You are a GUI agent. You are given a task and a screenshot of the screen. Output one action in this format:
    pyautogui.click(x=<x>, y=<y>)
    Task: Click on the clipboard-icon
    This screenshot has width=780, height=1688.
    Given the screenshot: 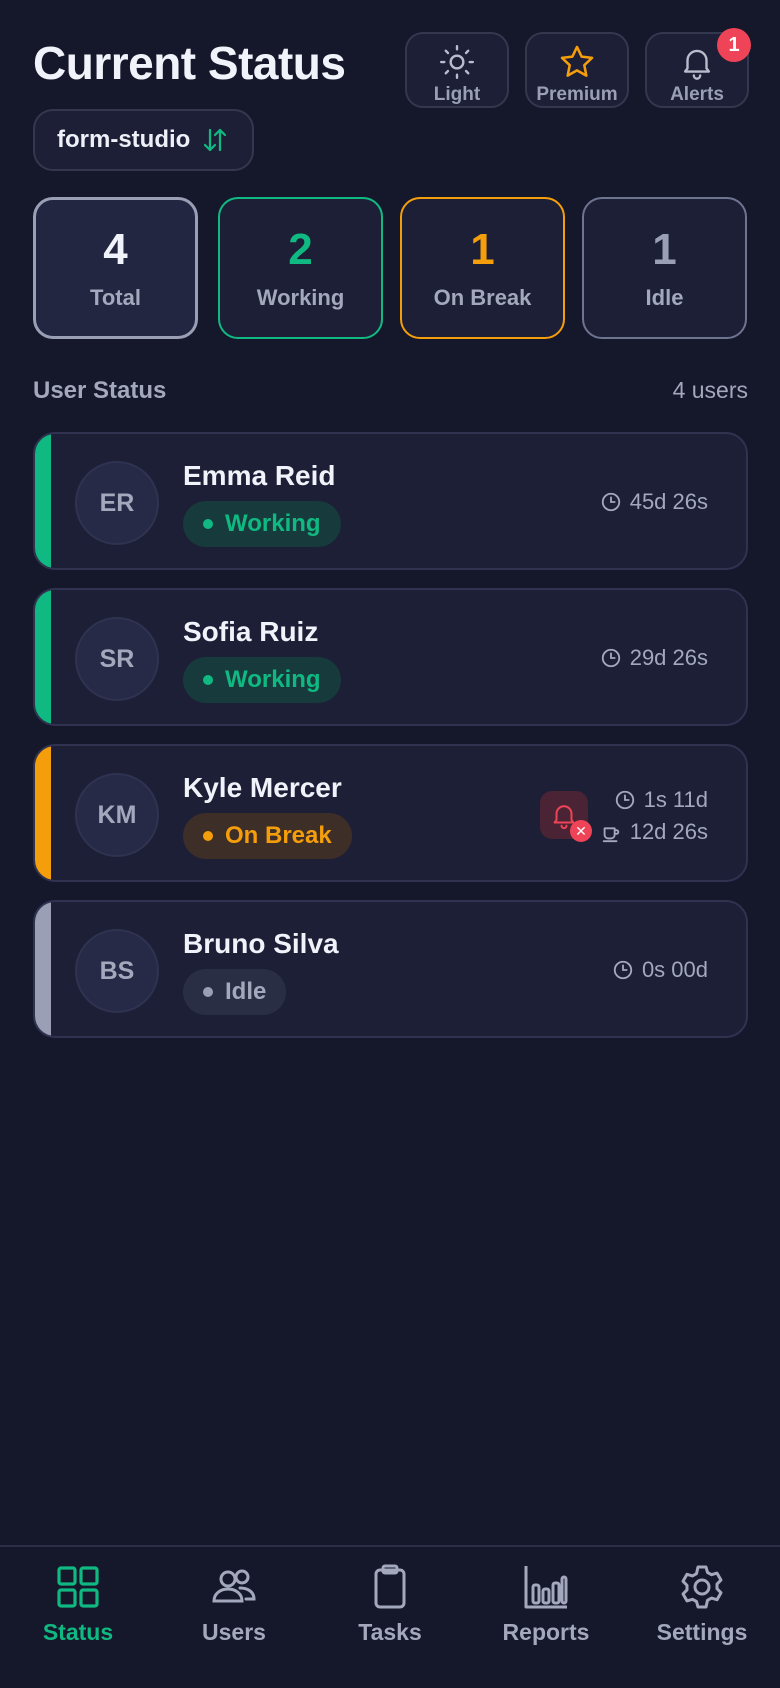 What is the action you would take?
    pyautogui.click(x=390, y=1586)
    